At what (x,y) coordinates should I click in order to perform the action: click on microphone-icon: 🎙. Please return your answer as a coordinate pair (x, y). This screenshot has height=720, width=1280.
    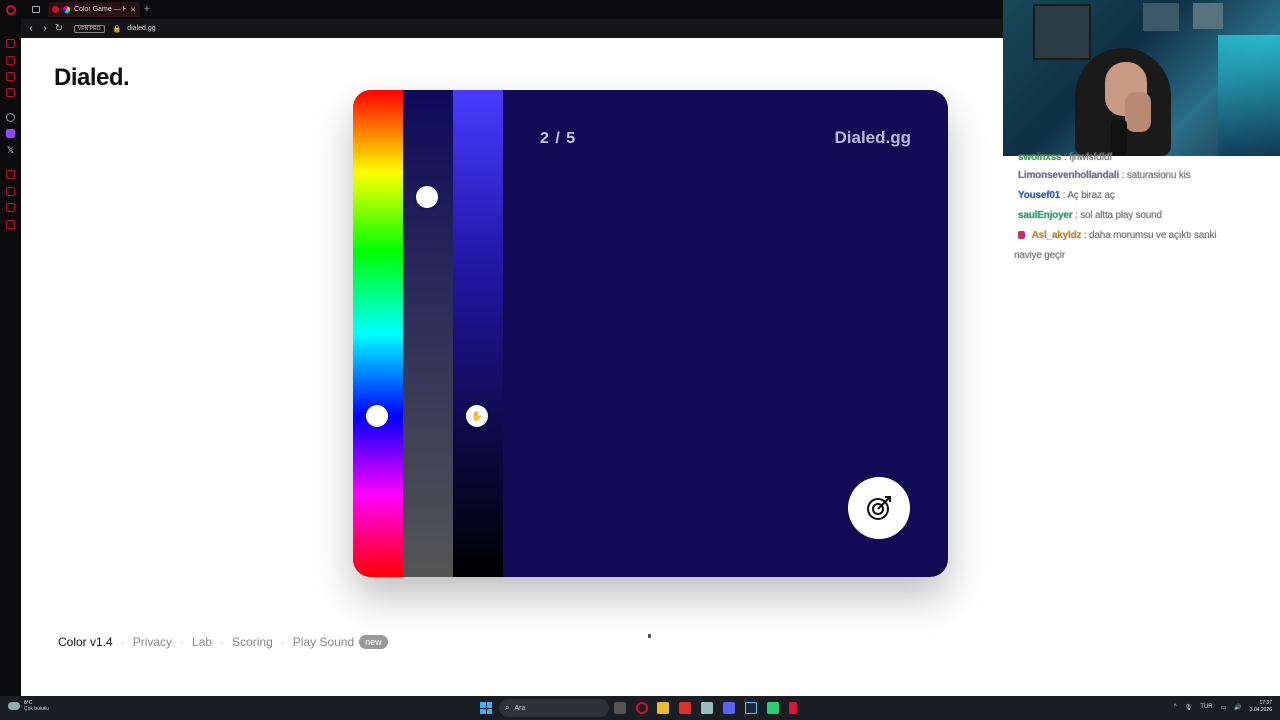
    Looking at the image, I should click on (1189, 707).